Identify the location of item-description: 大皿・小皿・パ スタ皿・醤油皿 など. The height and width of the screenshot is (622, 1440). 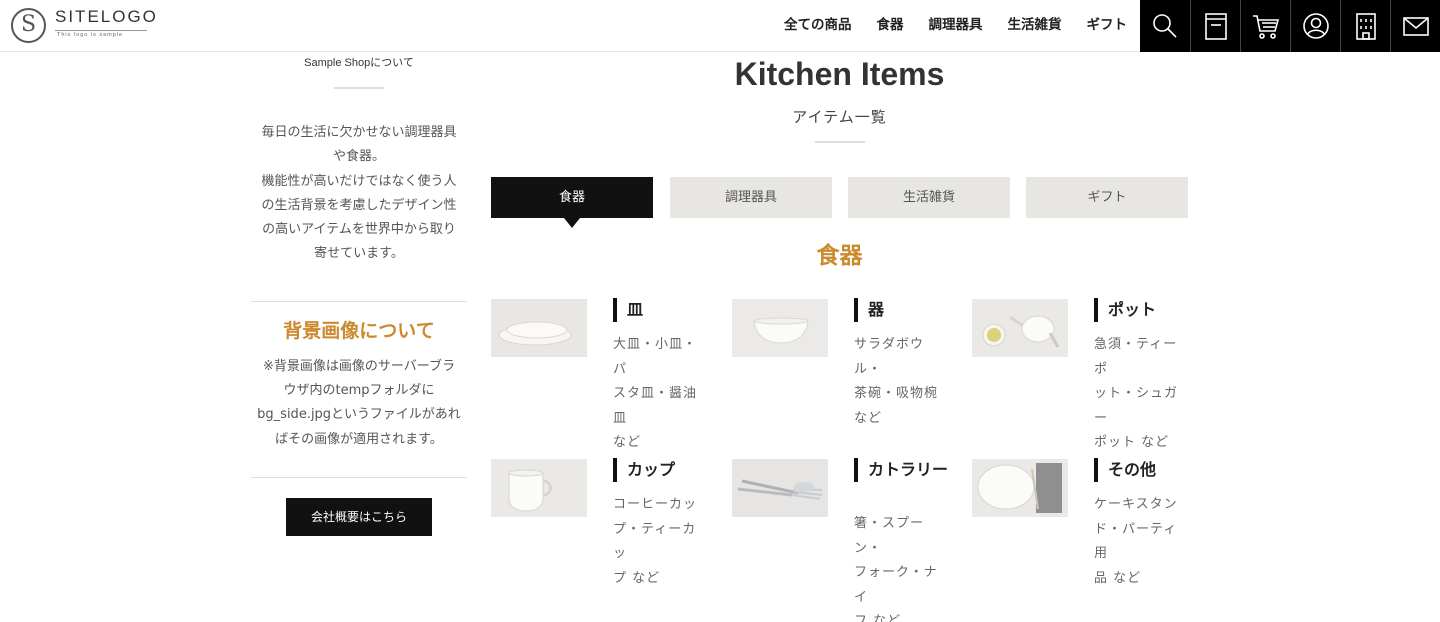
(655, 393).